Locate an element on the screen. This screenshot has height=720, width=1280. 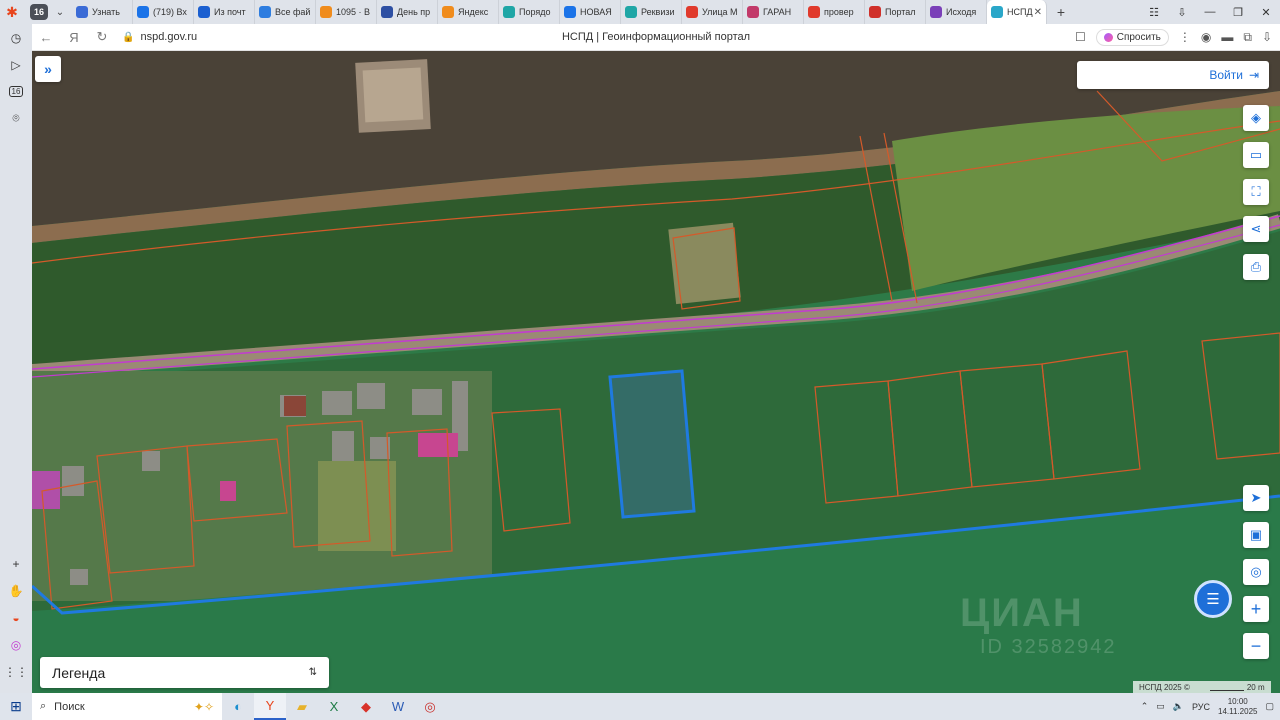
chevron-down-icon: ⌄ is located at coordinates (60, 12).